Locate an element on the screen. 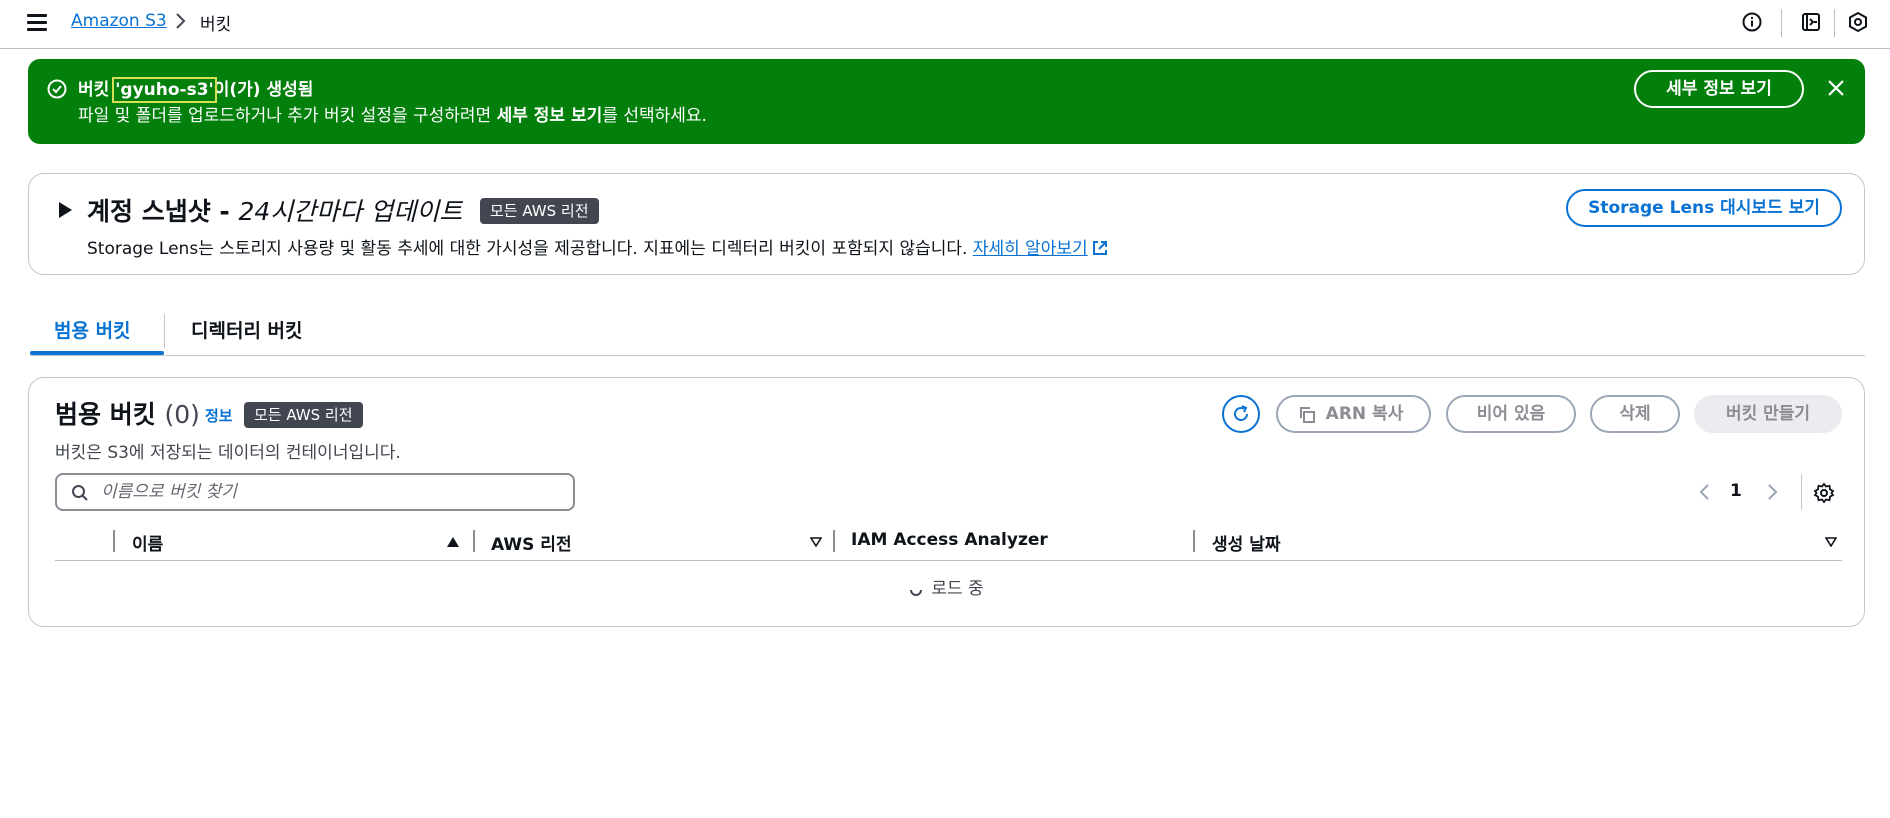 Image resolution: width=1890 pixels, height=818 pixels. next-page-icon is located at coordinates (1772, 492).